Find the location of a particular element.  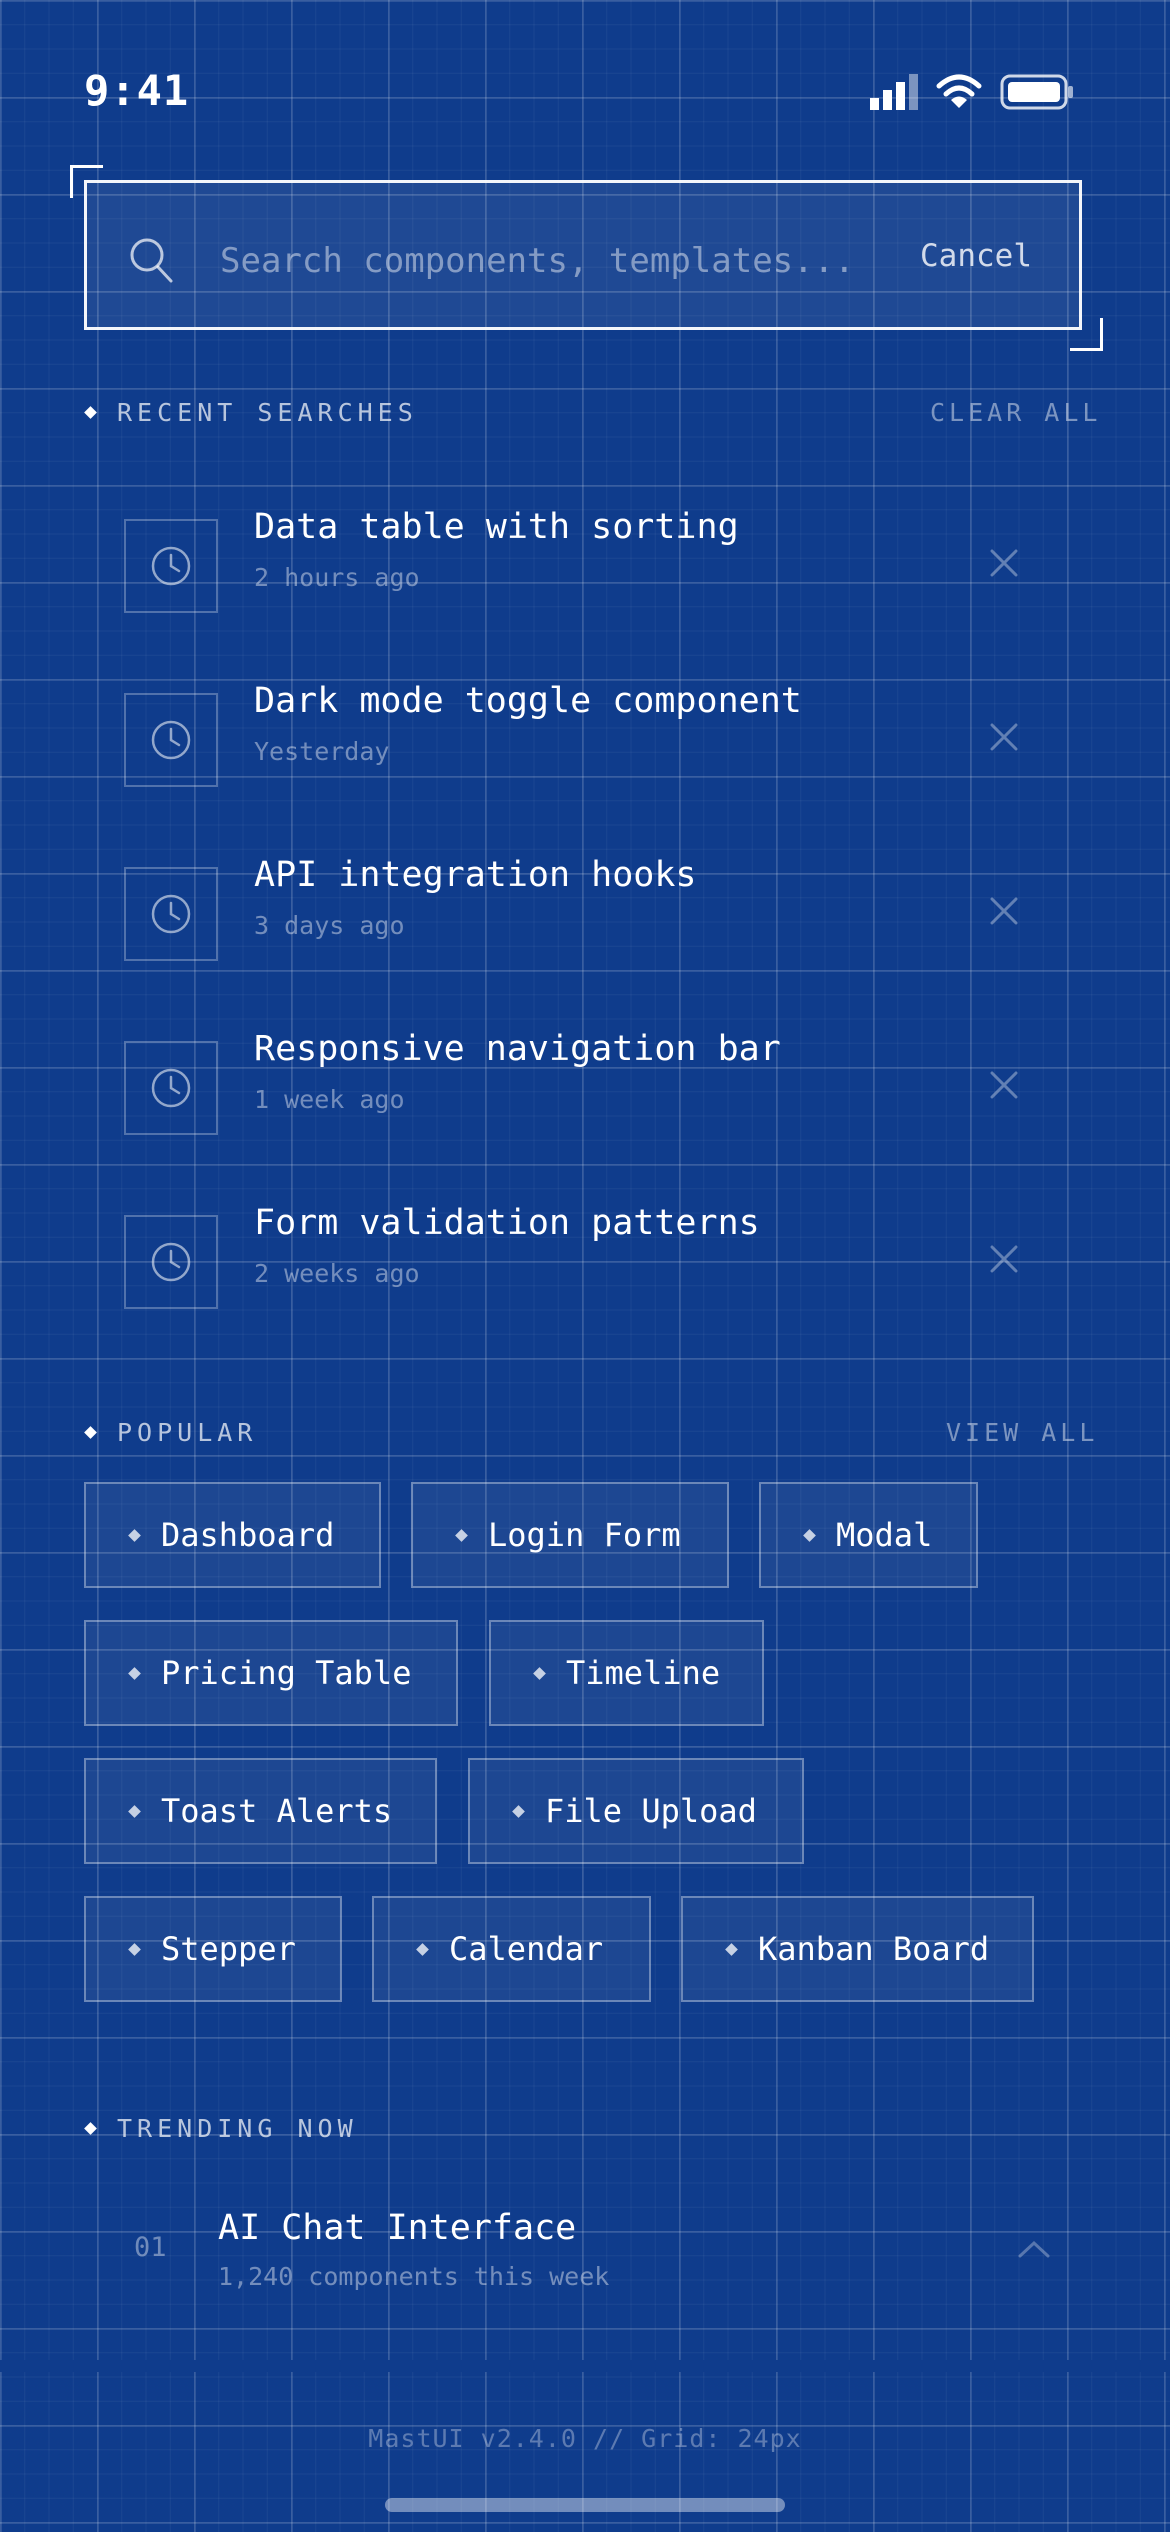

chip-file-upload: File Upload is located at coordinates (636, 1811).